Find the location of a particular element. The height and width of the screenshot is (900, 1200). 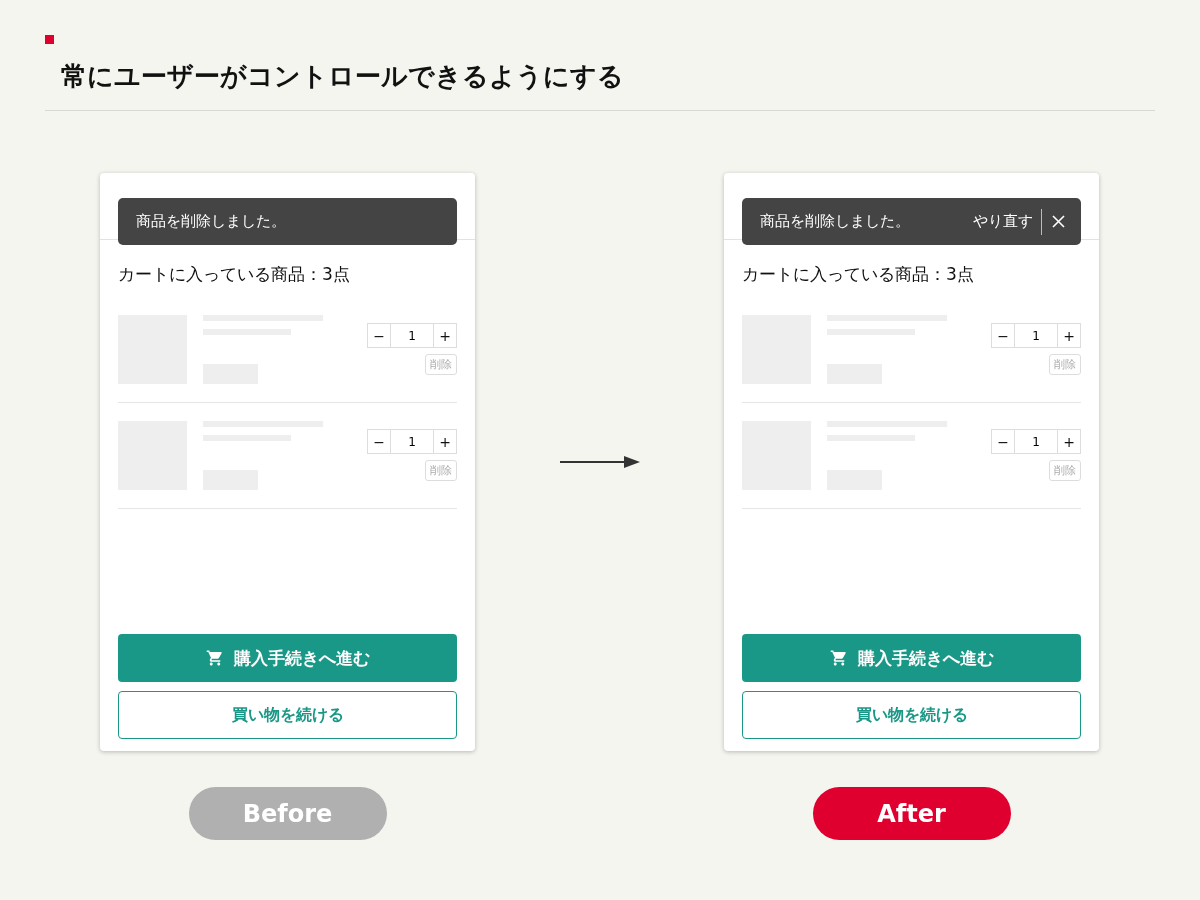

undo-button: やり直す is located at coordinates (1003, 221).